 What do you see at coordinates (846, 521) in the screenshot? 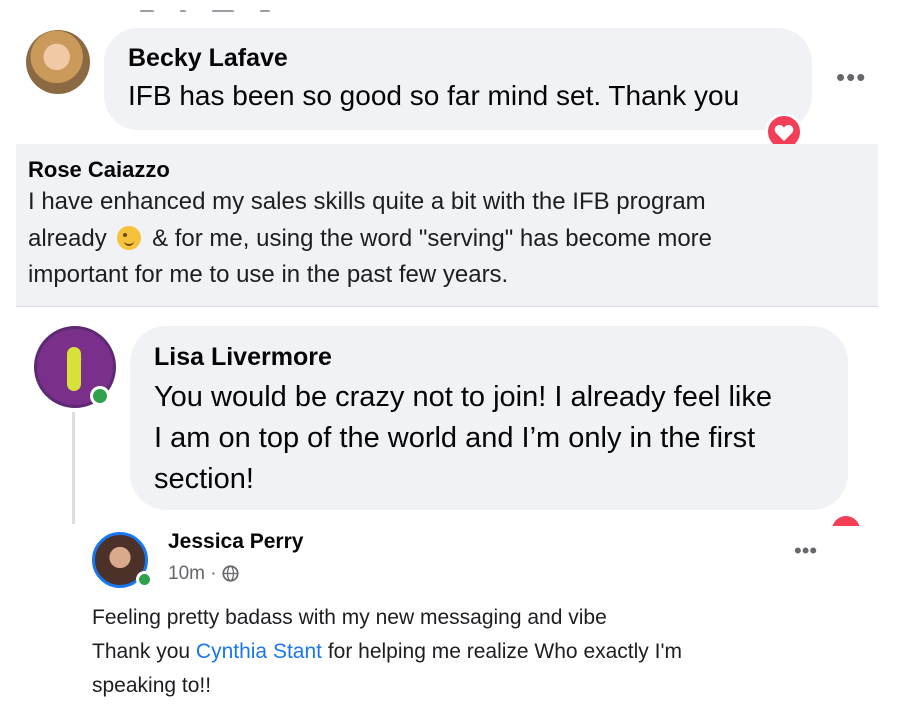
I see `heart-reaction-icon` at bounding box center [846, 521].